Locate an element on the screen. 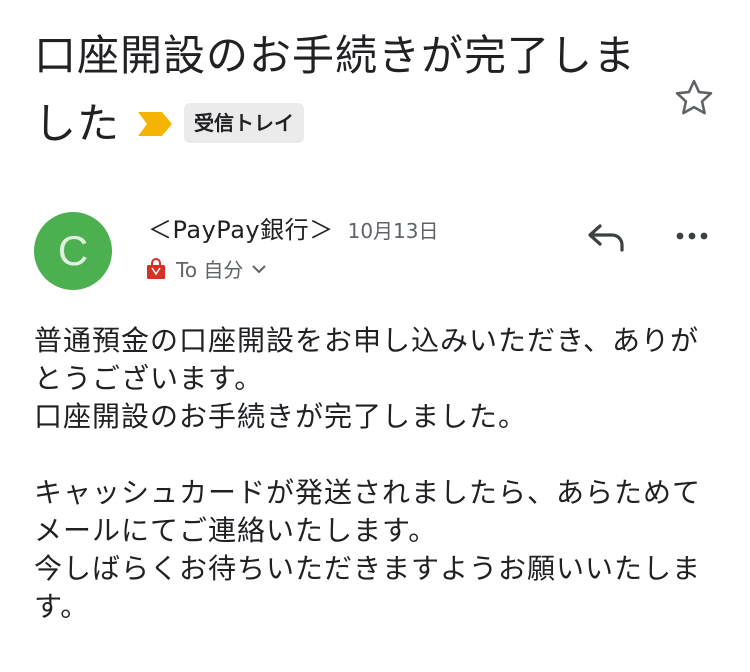  importance-marker-icon is located at coordinates (155, 123).